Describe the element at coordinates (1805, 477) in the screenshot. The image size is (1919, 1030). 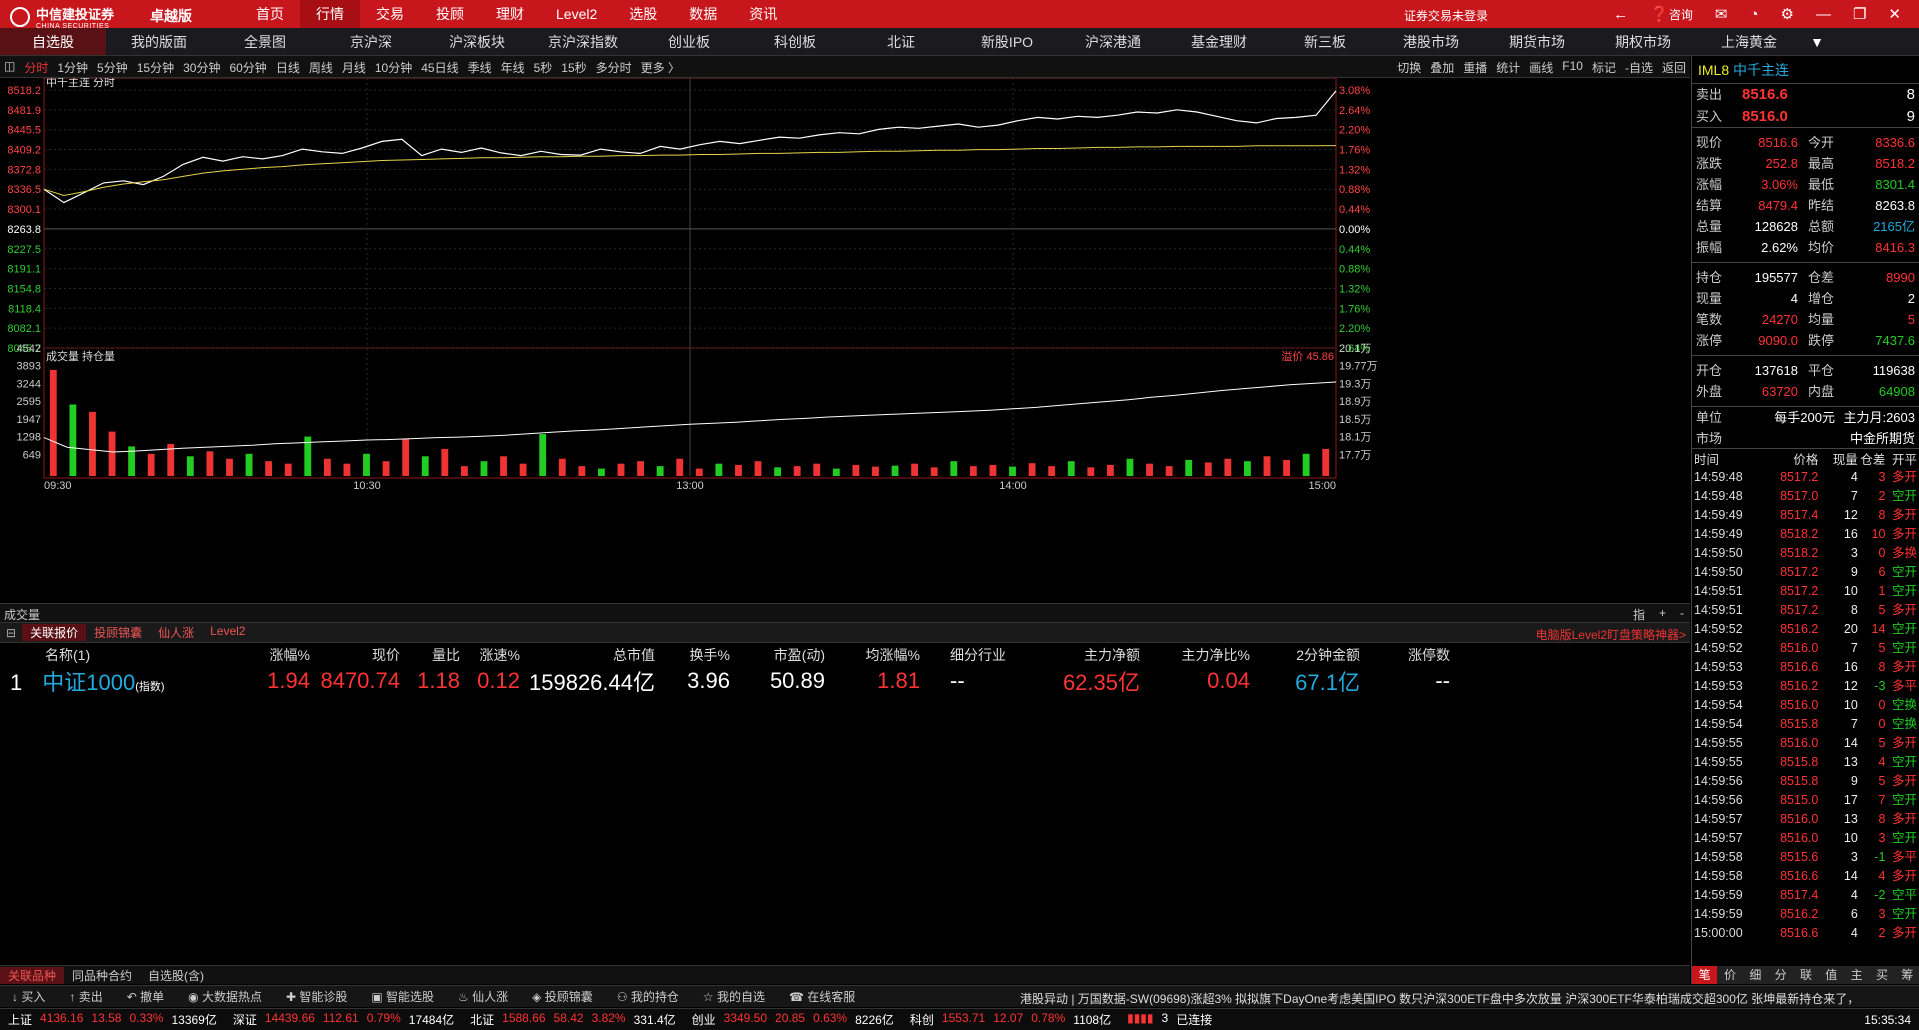
I see `tick-row: 14:59:48 8517.2 4 3 多开` at that location.